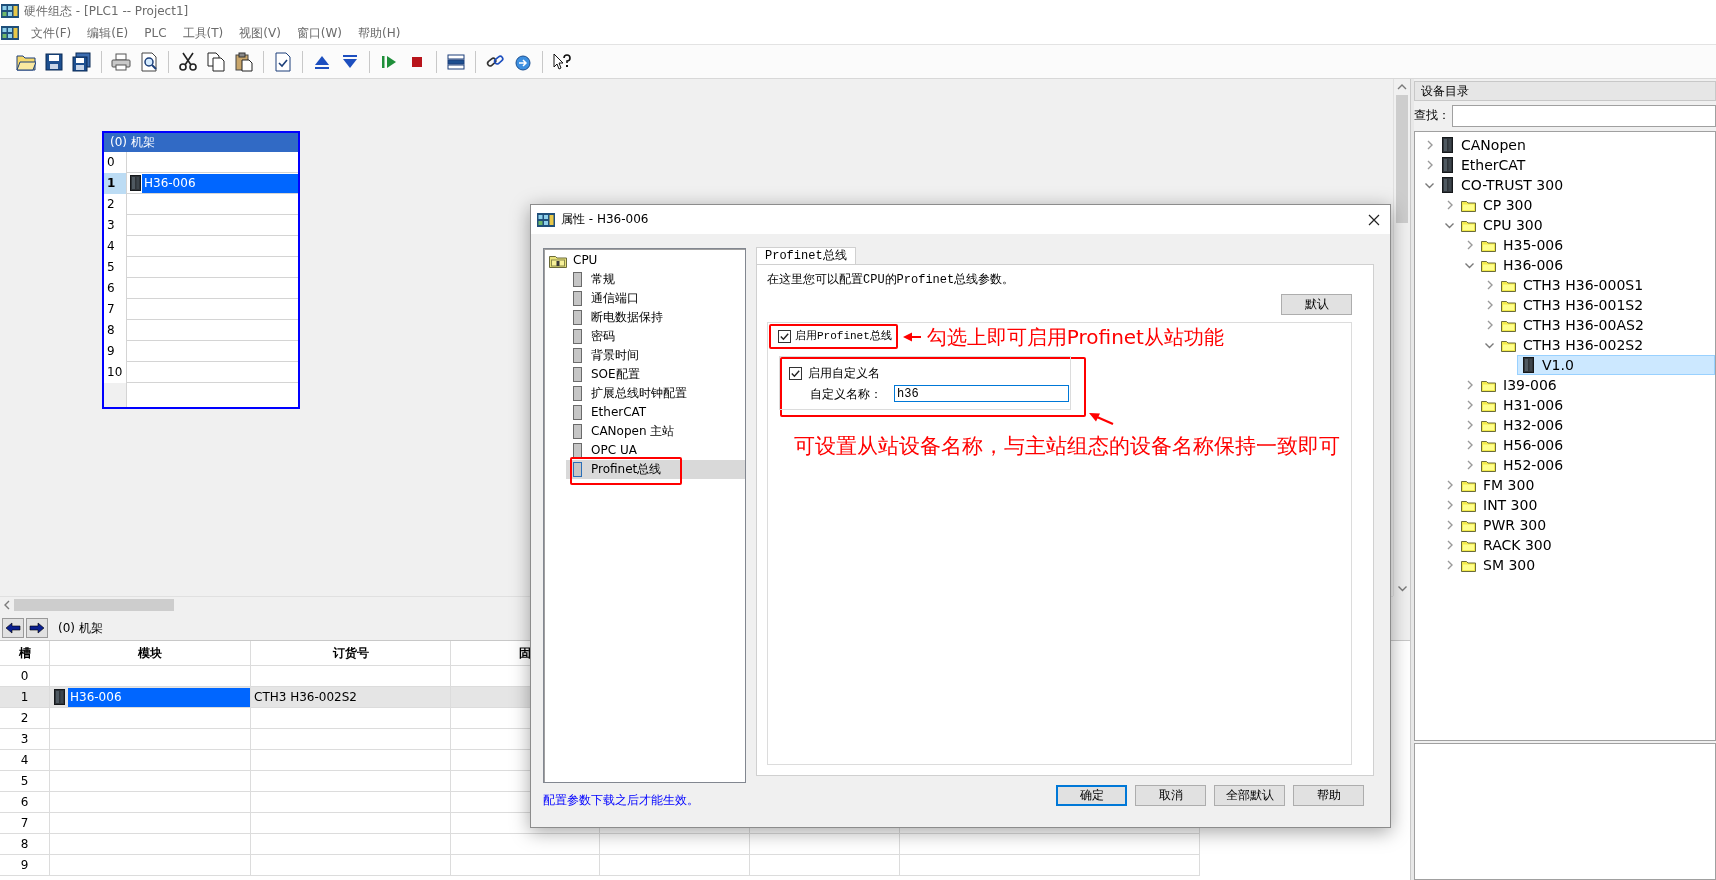 The image size is (1716, 880). Describe the element at coordinates (149, 61) in the screenshot. I see `page-magnifier-icon` at that location.